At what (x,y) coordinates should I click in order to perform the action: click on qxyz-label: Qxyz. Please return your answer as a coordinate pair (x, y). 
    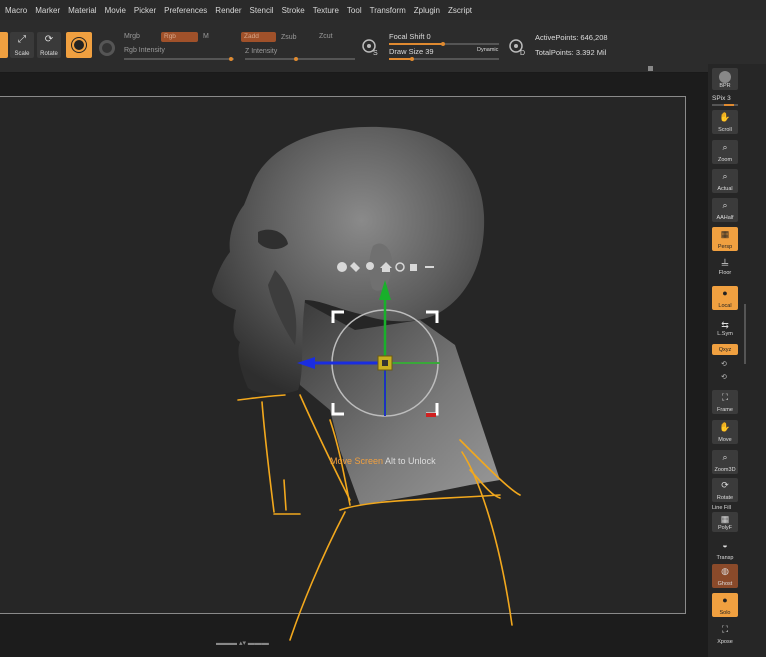
    Looking at the image, I should click on (725, 350).